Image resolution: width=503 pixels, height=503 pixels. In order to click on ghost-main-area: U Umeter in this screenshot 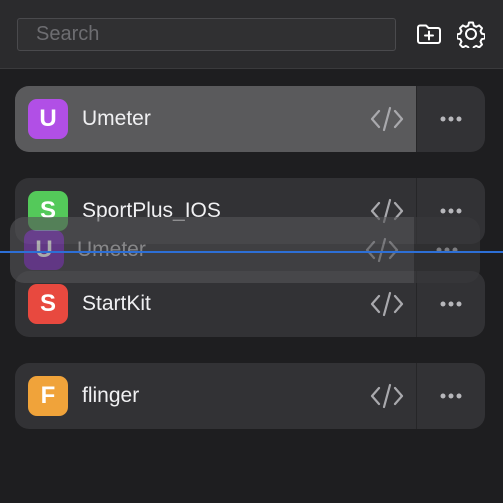, I will do `click(212, 250)`.